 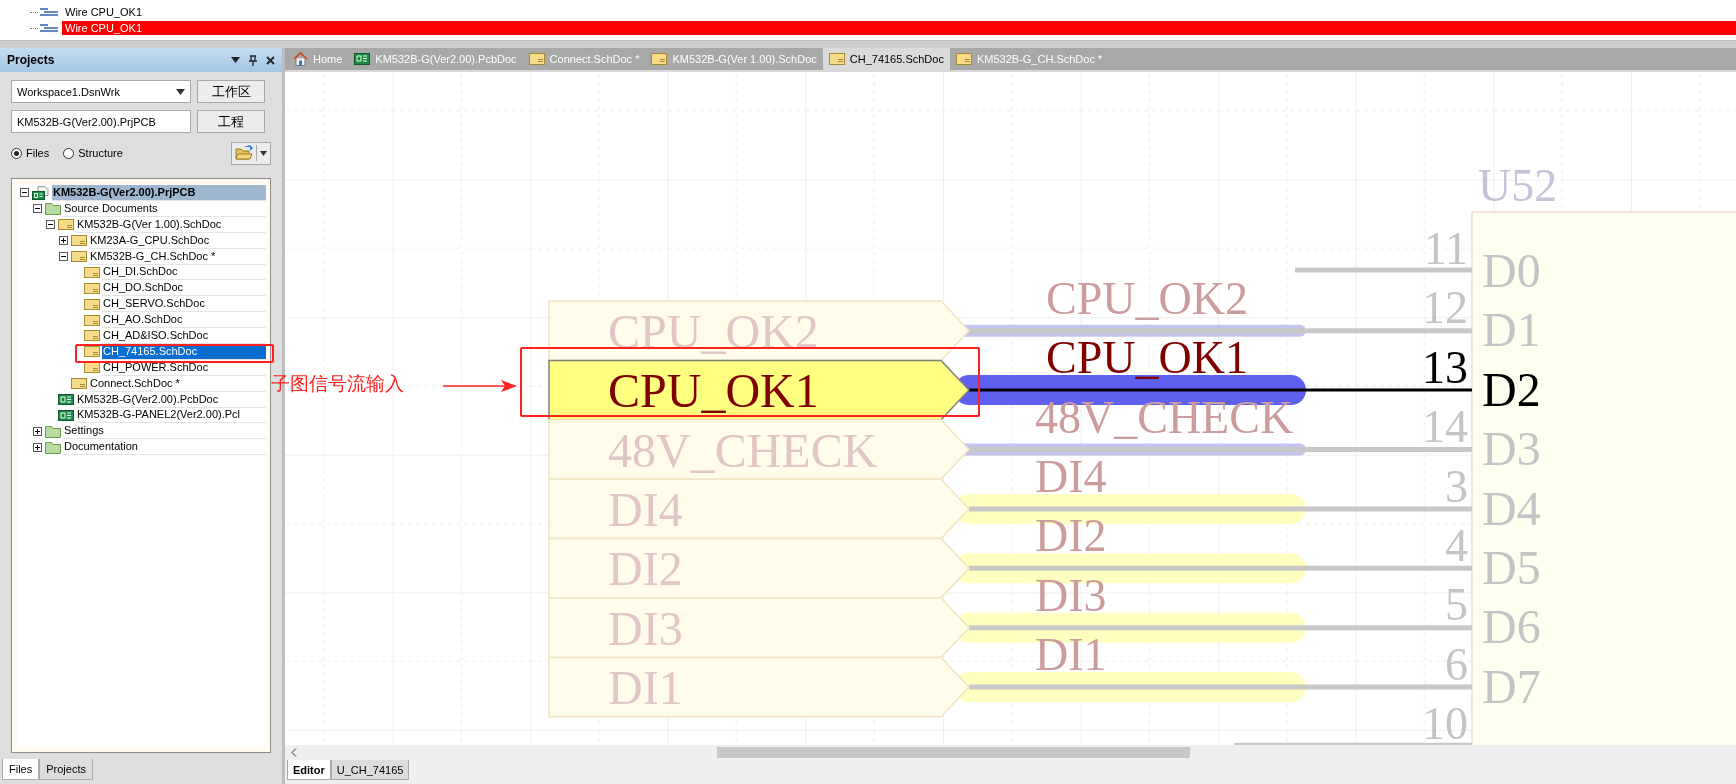 What do you see at coordinates (1511, 330) in the screenshot?
I see `pin-name: D1` at bounding box center [1511, 330].